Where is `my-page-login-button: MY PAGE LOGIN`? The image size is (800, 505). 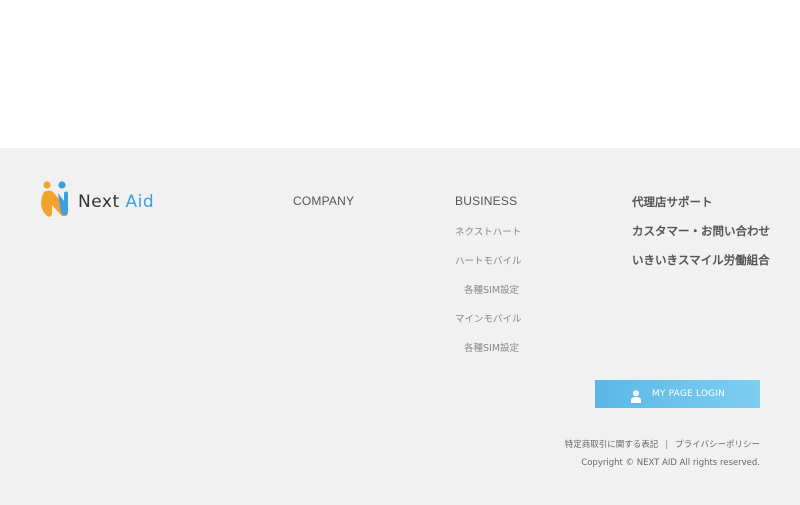 my-page-login-button: MY PAGE LOGIN is located at coordinates (677, 394).